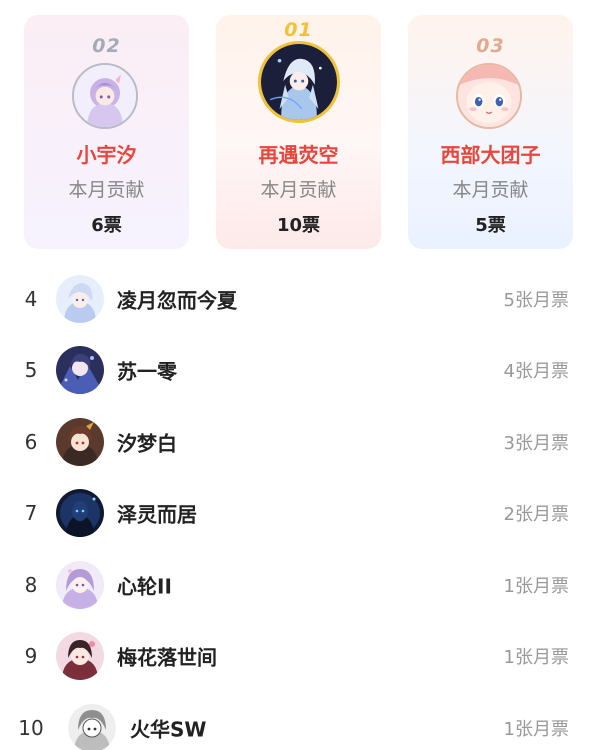 The height and width of the screenshot is (750, 597). What do you see at coordinates (31, 656) in the screenshot?
I see `rank-number: 9` at bounding box center [31, 656].